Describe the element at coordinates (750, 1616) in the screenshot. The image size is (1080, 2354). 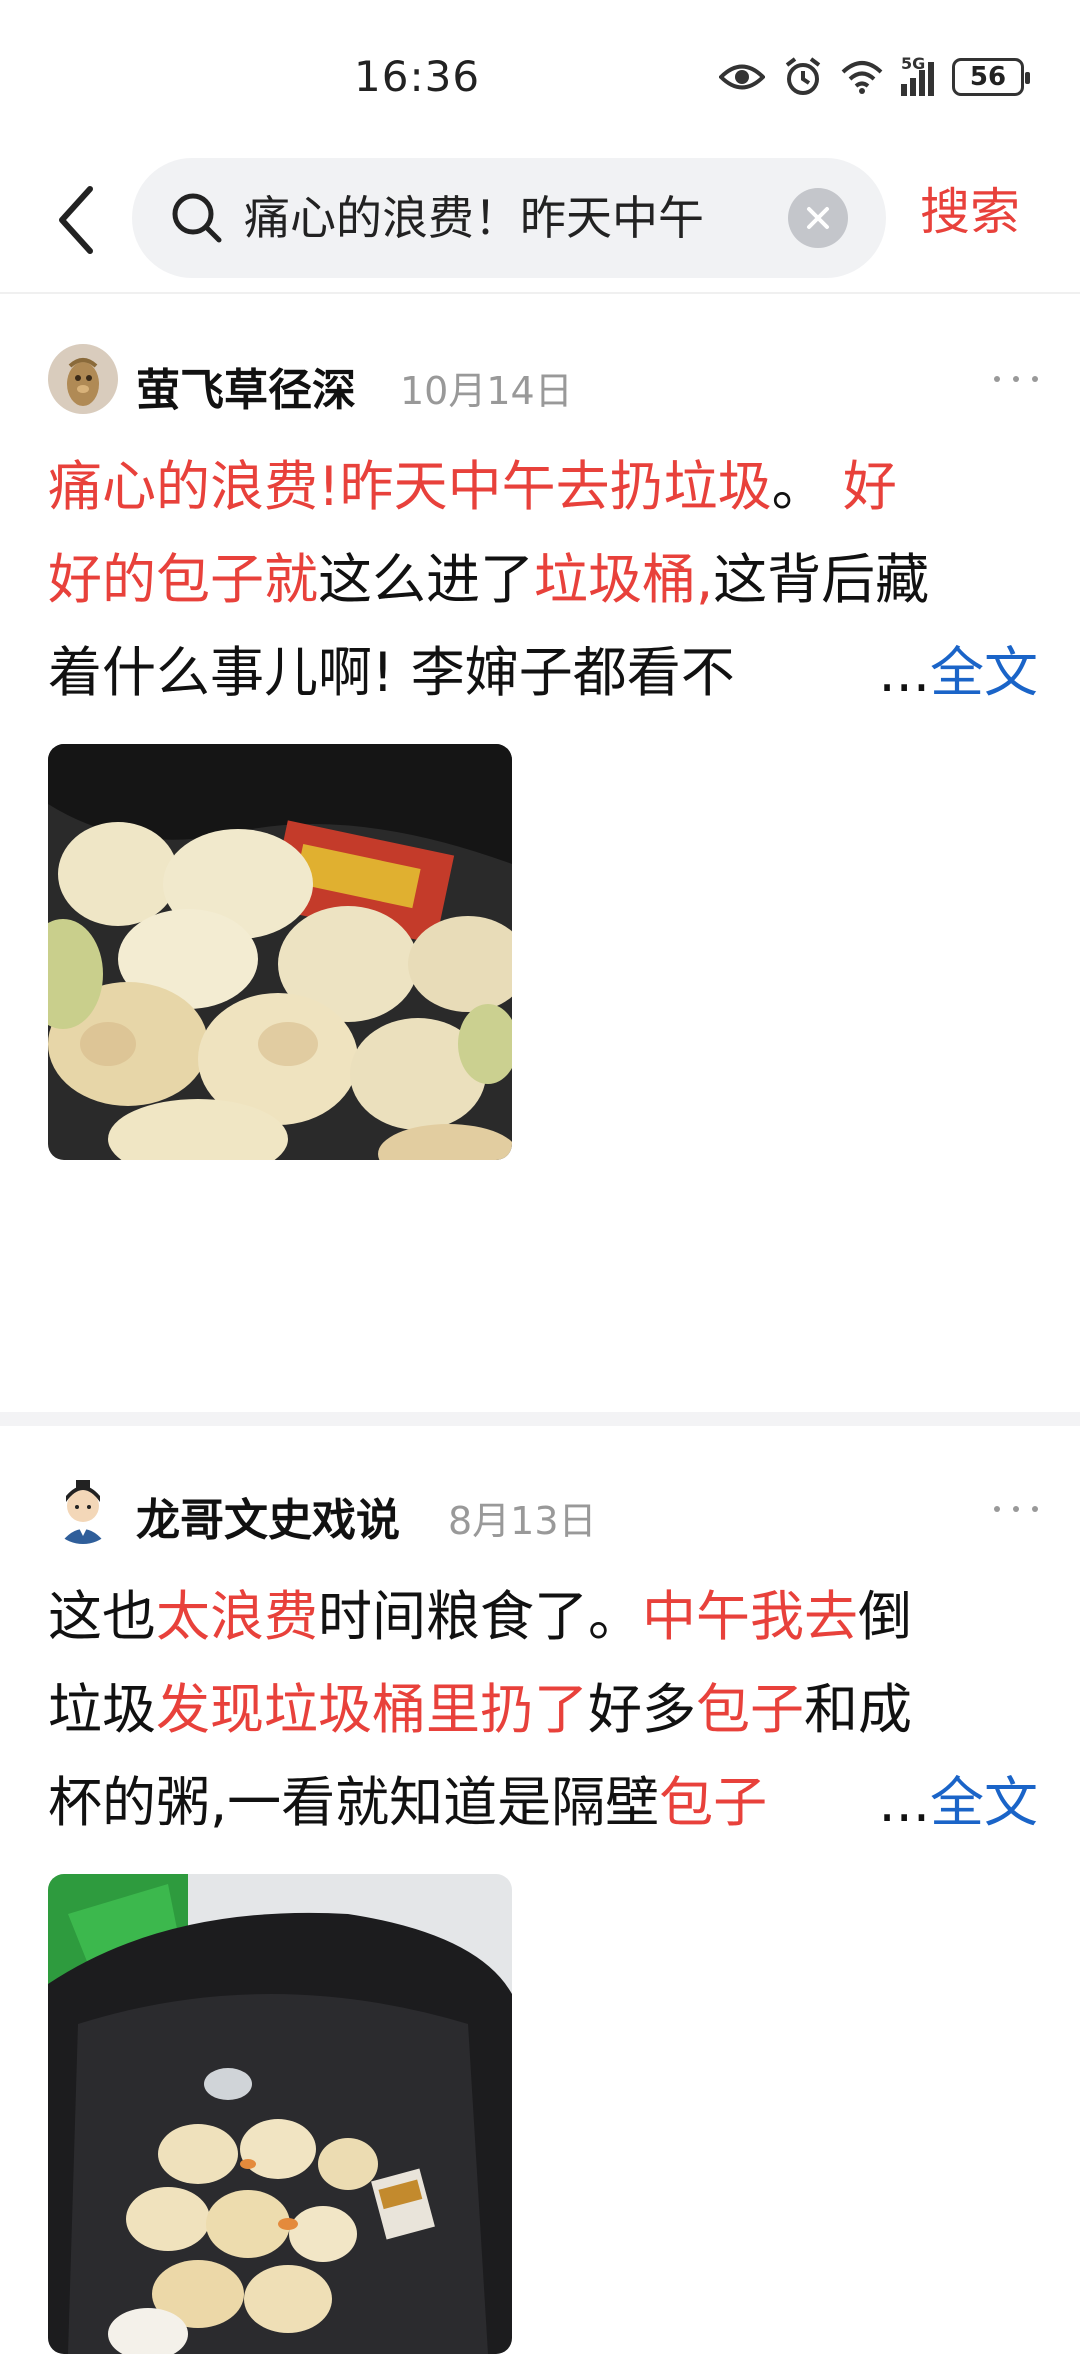
I see `text-highlight: 中午我去` at that location.